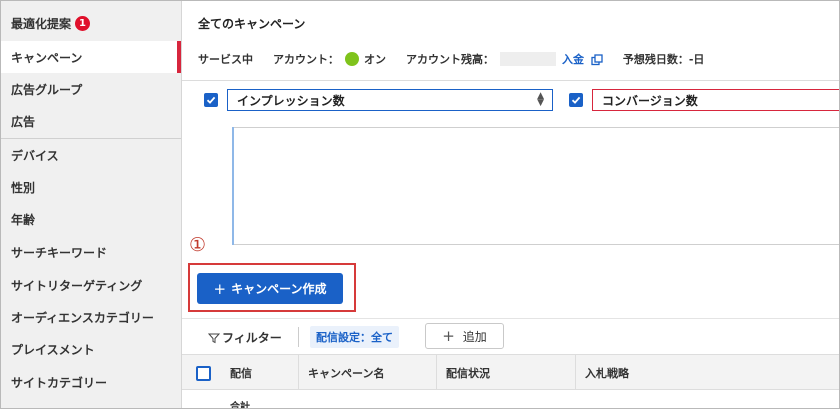  Describe the element at coordinates (35, 155) in the screenshot. I see `sidebar-item-label: デバイス` at that location.